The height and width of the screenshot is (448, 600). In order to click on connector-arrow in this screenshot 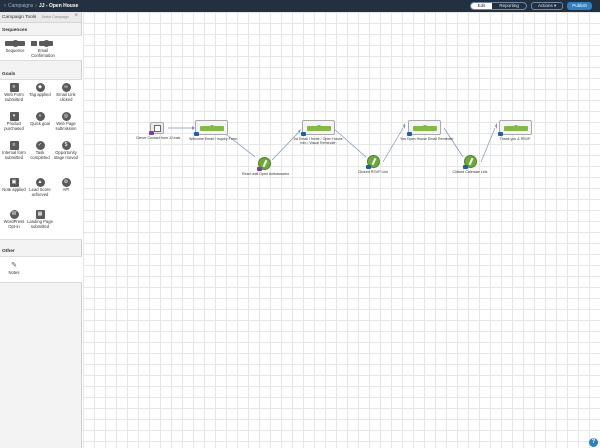, I will do `click(496, 126)`.